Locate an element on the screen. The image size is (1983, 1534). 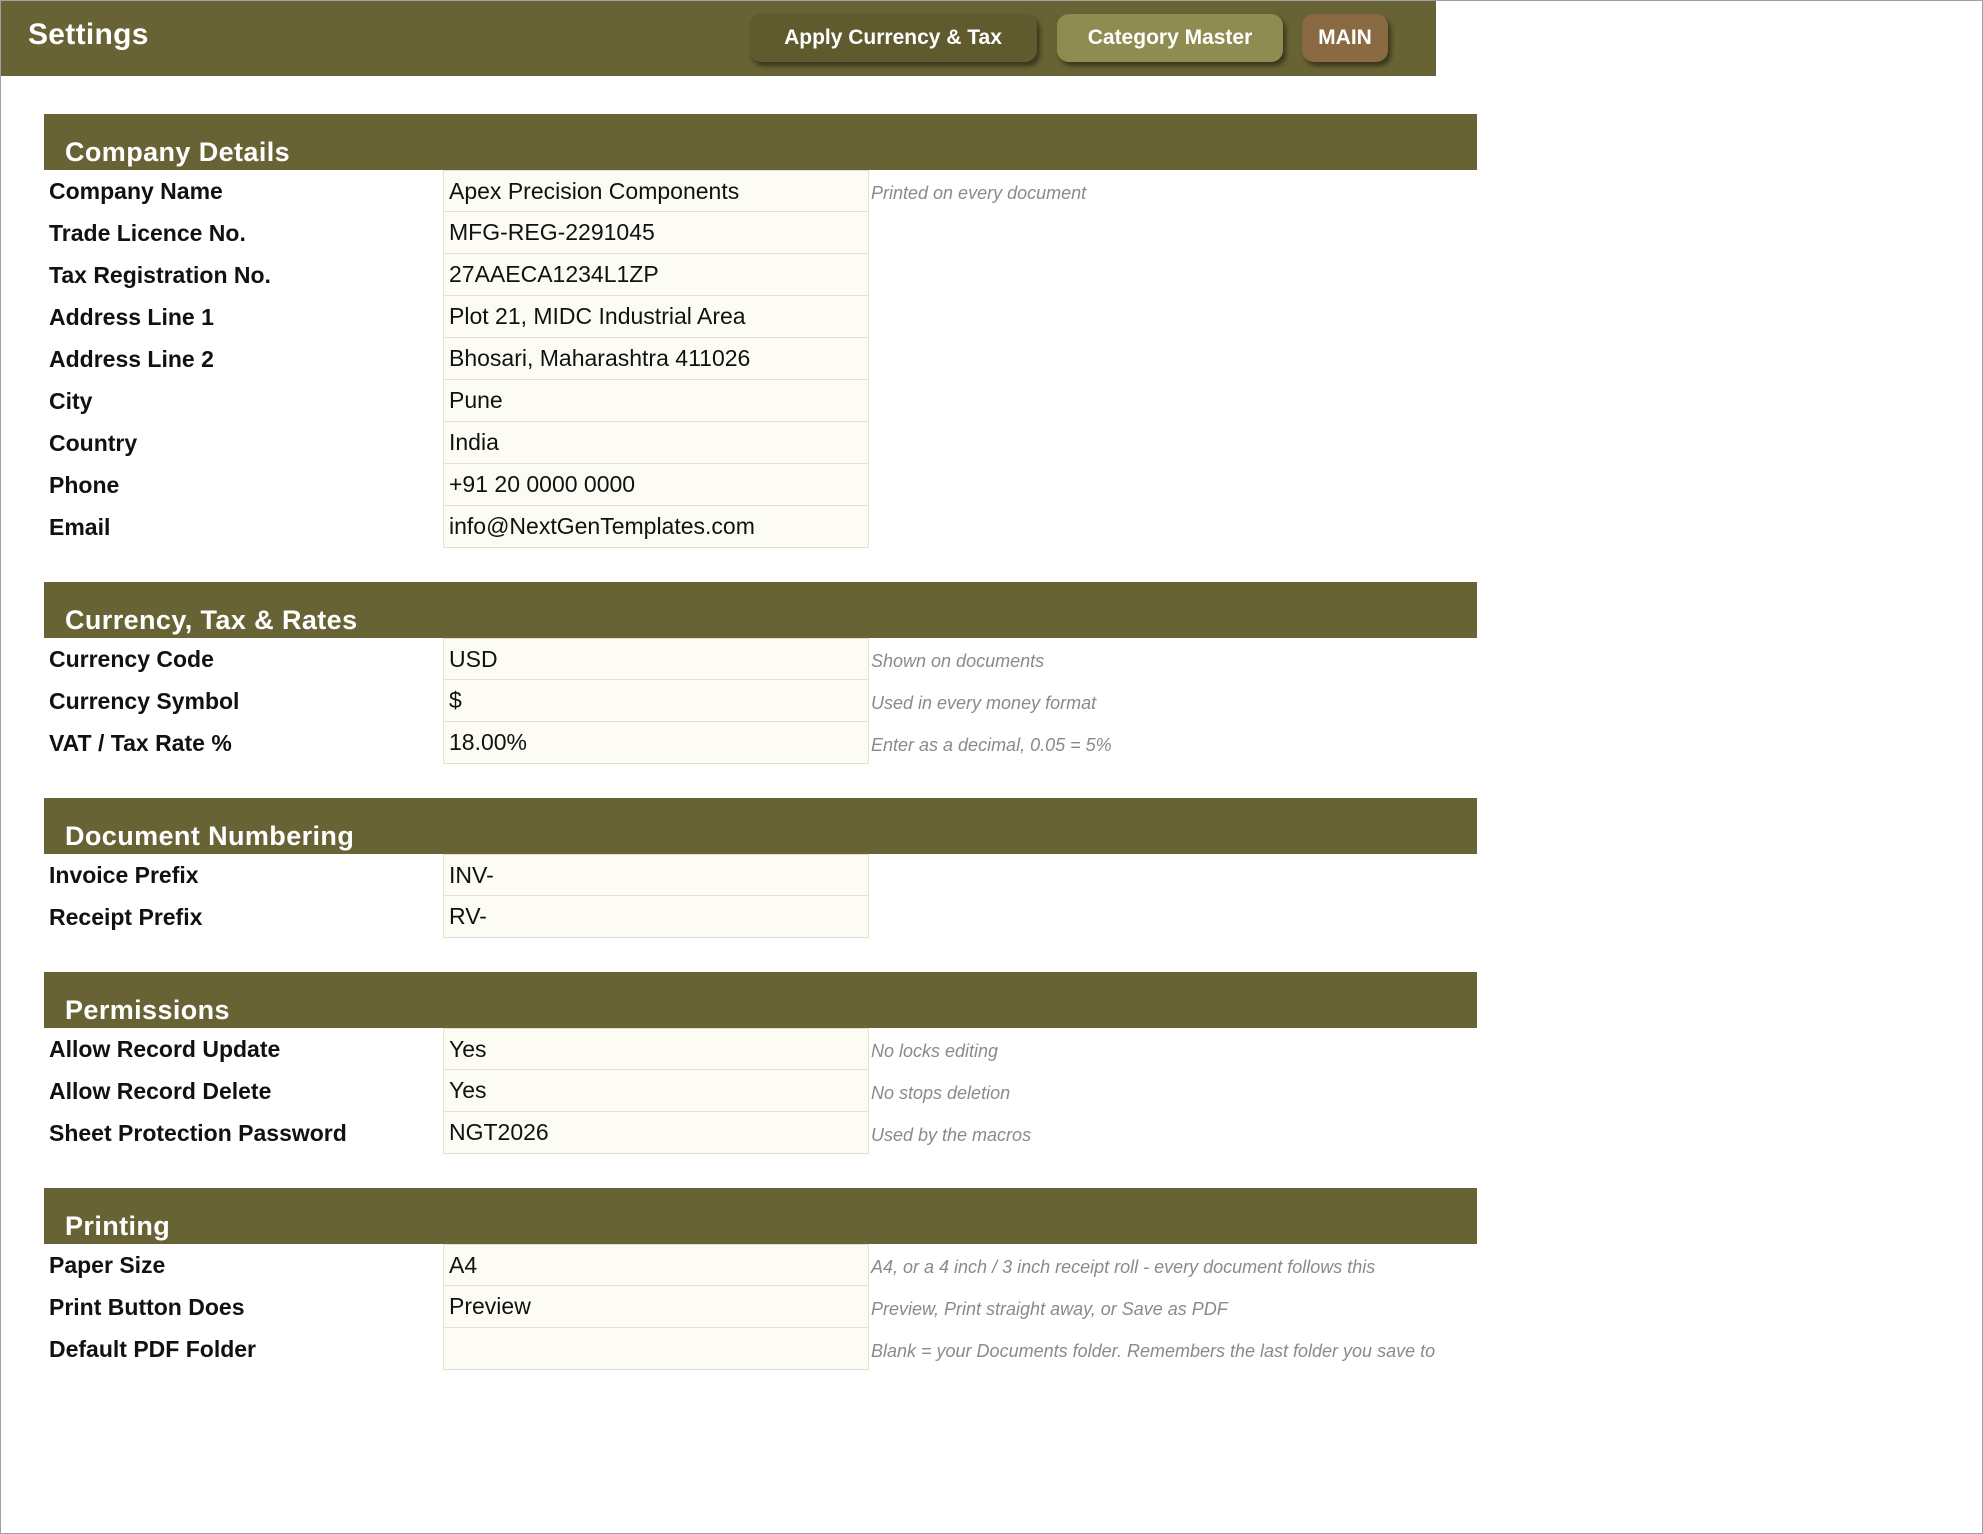
setting-label: Currency Symbol is located at coordinates (144, 701).